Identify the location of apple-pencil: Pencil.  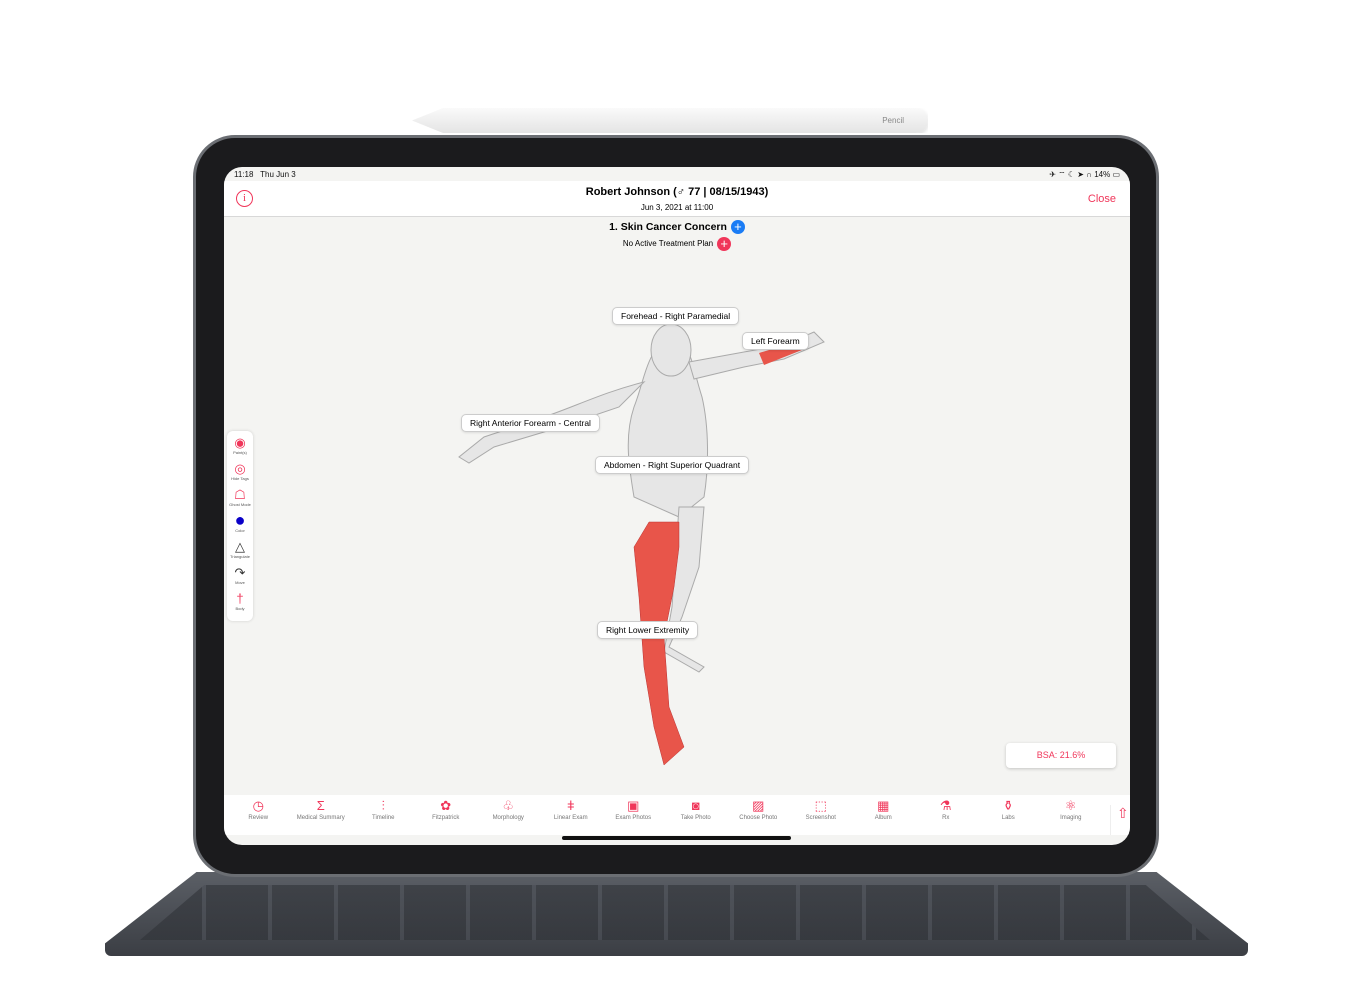
(670, 120).